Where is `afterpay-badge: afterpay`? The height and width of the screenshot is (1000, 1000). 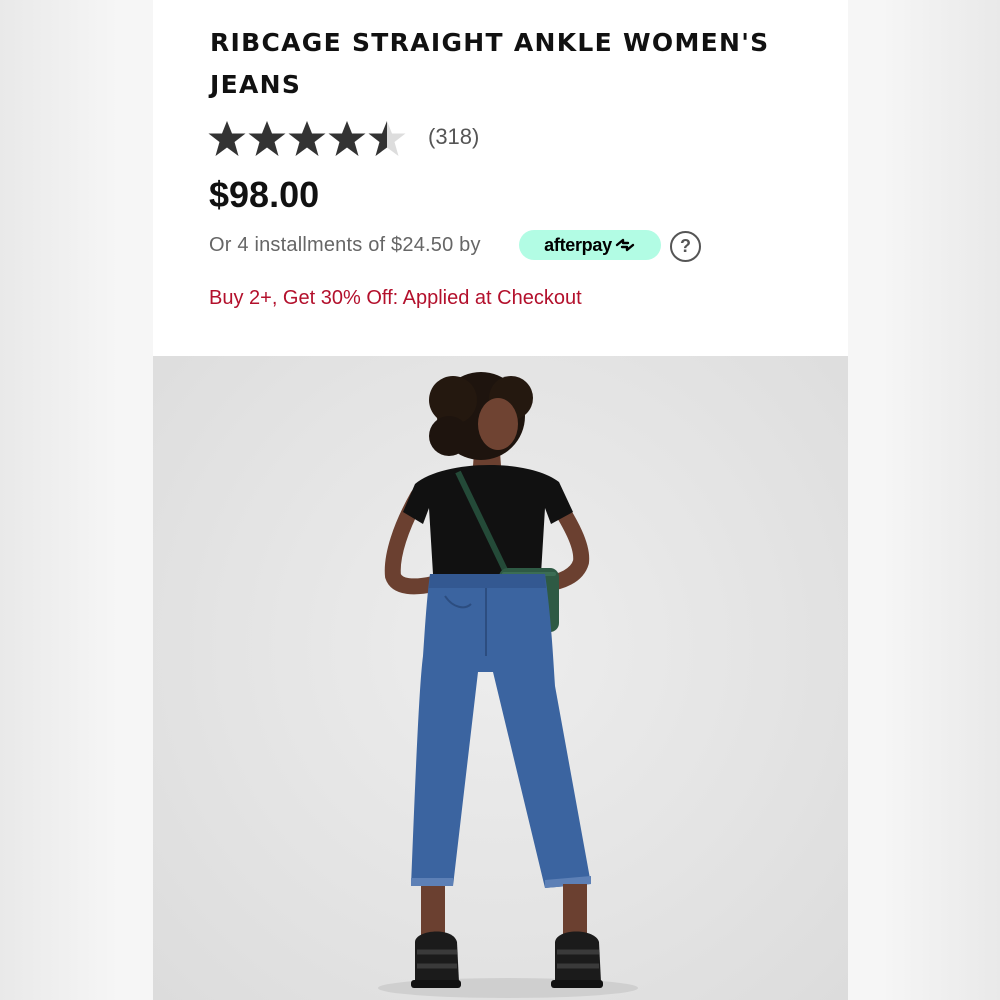
afterpay-badge: afterpay is located at coordinates (590, 245).